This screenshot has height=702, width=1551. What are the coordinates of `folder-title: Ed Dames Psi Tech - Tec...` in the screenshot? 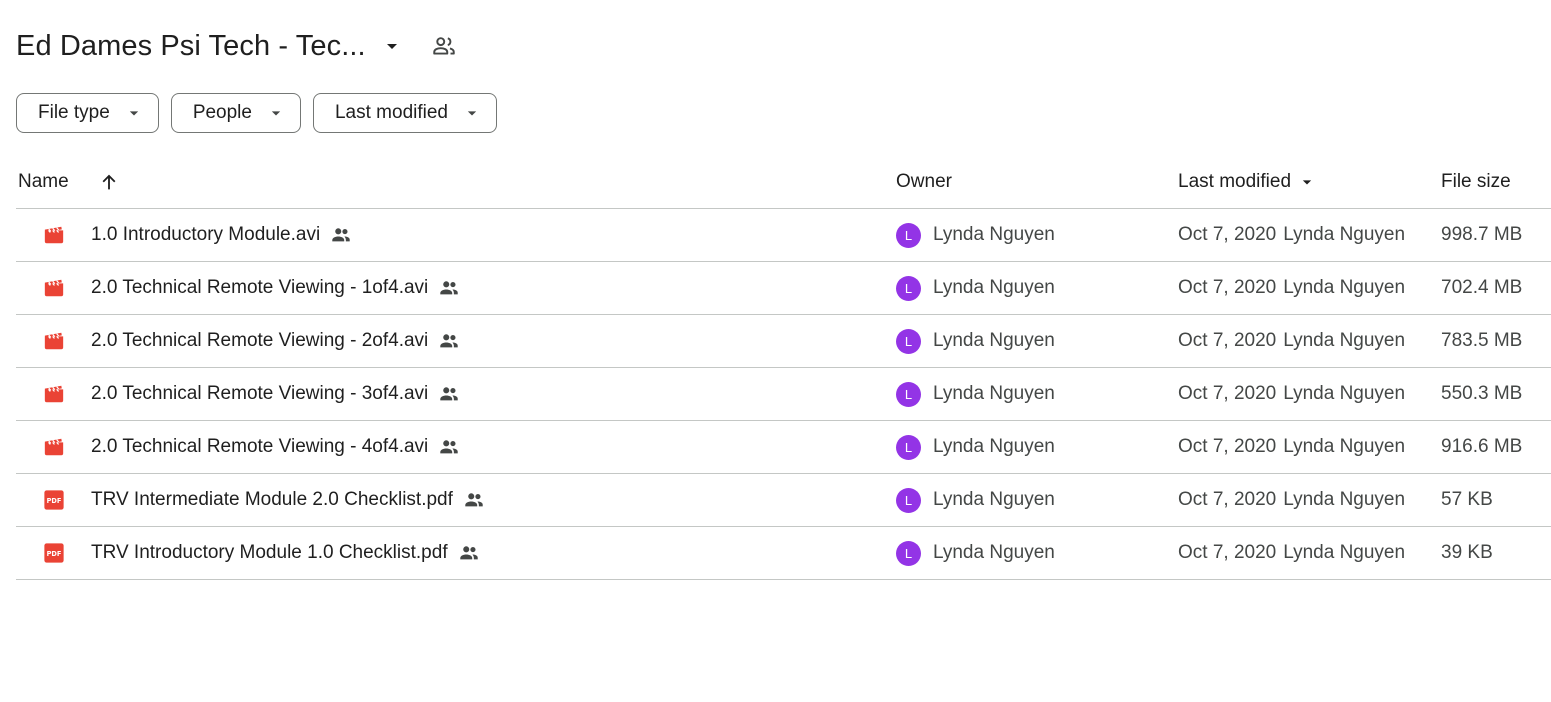 It's located at (191, 46).